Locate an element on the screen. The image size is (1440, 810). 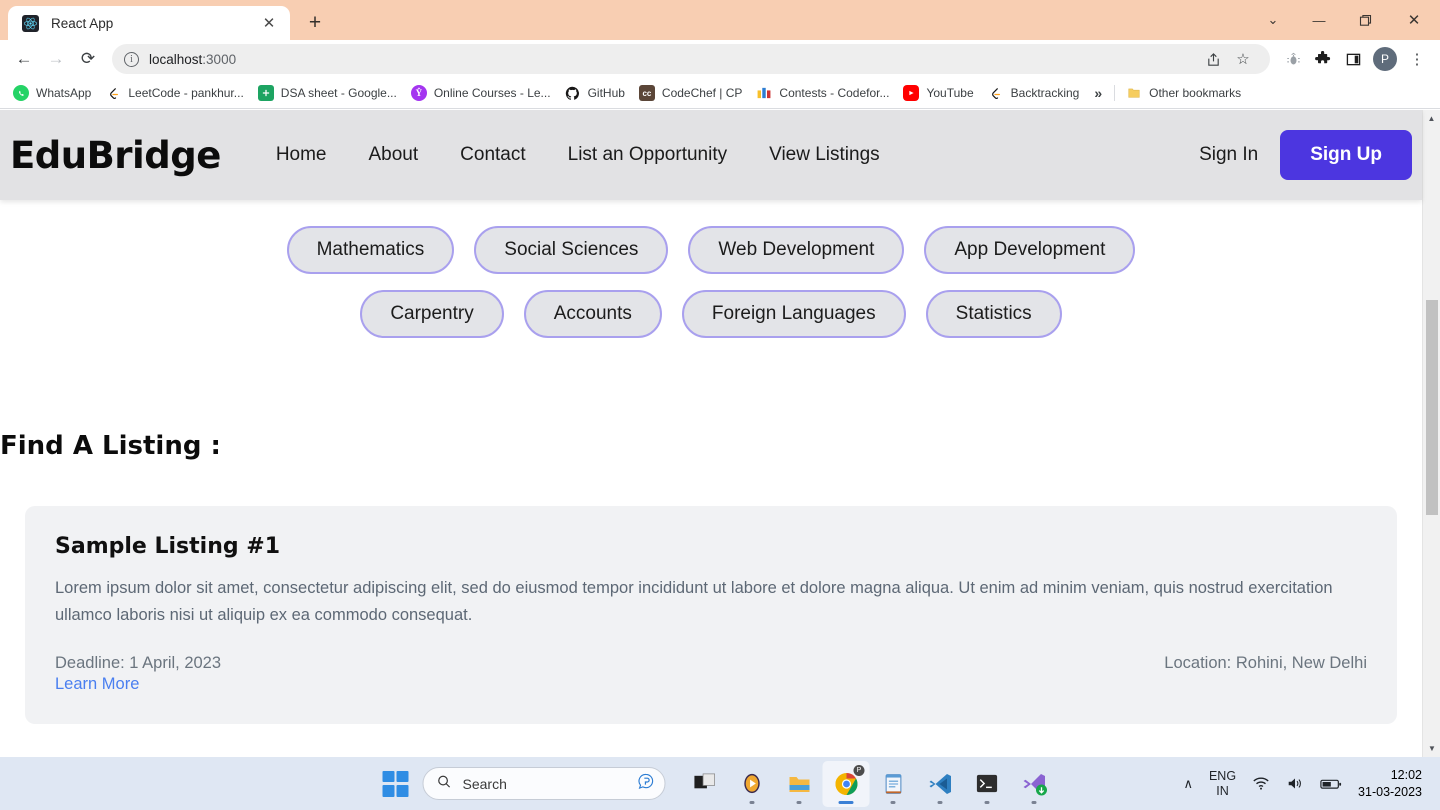
address-bar: i localhost:3000 ☆ is located at coordinates (691, 59).